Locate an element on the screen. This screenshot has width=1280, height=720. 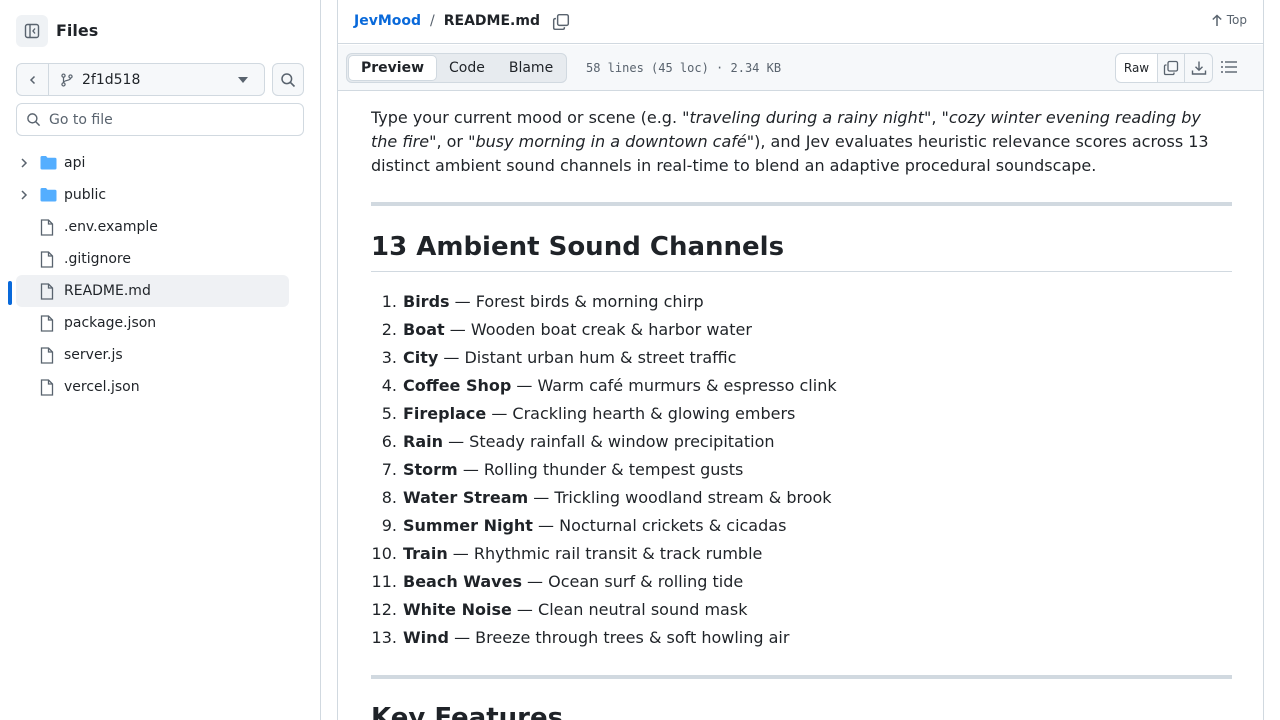
channel-description: — Trickling woodland stream & brook is located at coordinates (680, 497).